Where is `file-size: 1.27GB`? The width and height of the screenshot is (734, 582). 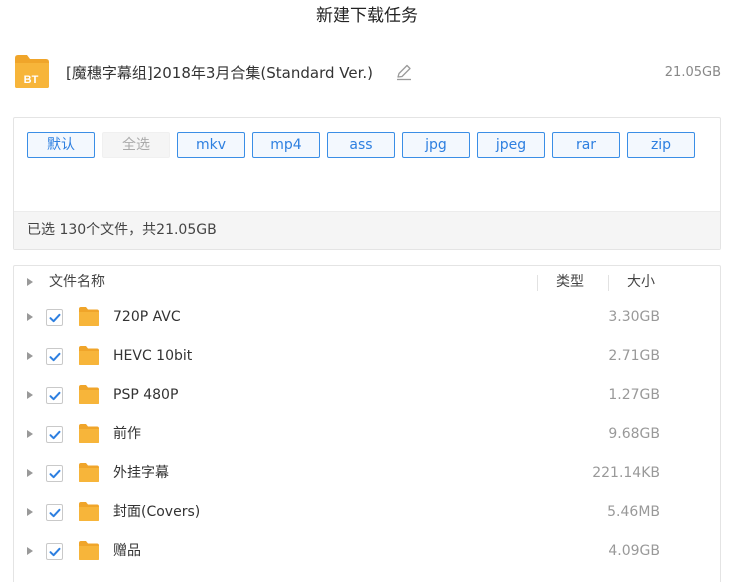
file-size: 1.27GB is located at coordinates (634, 395).